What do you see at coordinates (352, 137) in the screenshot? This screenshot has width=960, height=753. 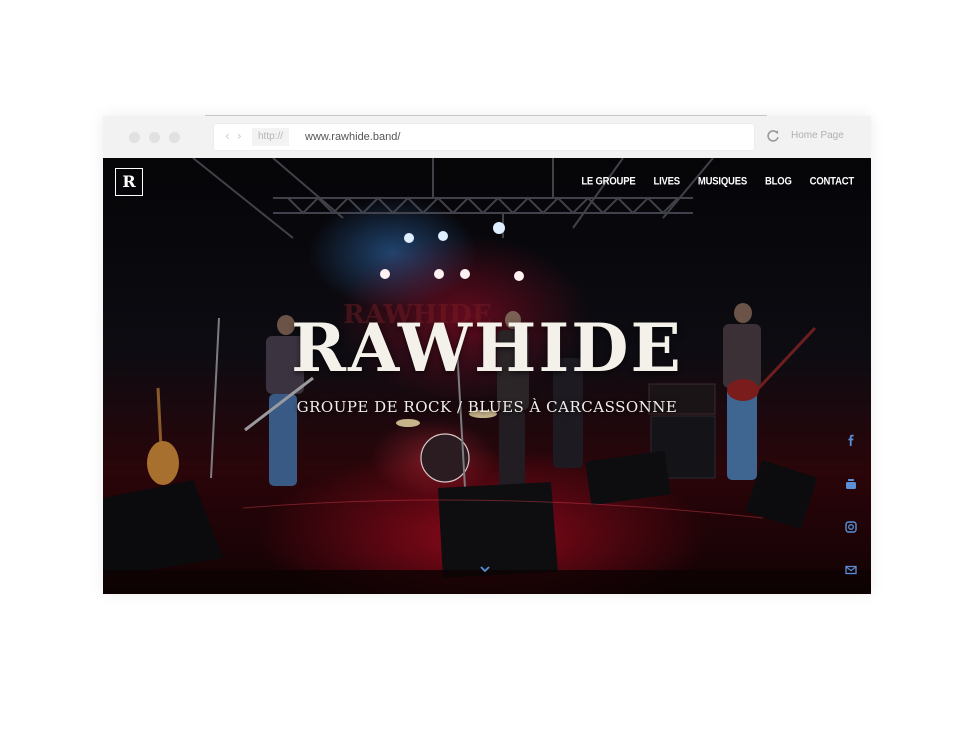 I see `url-text: www.rawhide.band/` at bounding box center [352, 137].